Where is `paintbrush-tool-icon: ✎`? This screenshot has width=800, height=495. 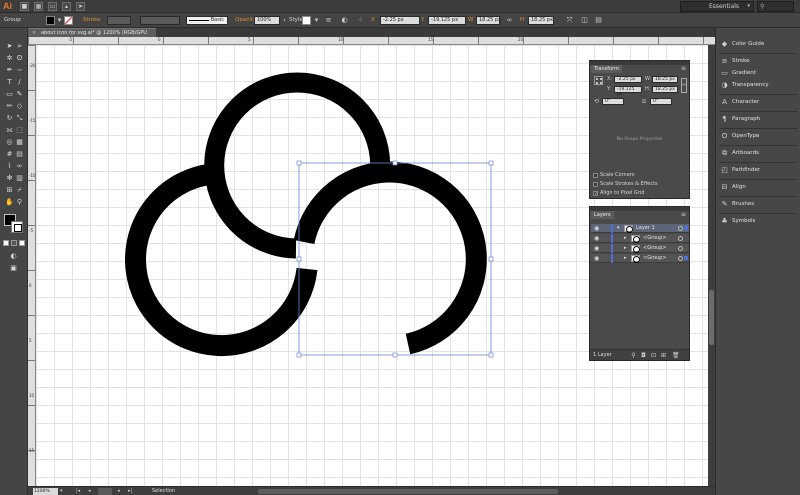
paintbrush-tool-icon: ✎ is located at coordinates (19, 94).